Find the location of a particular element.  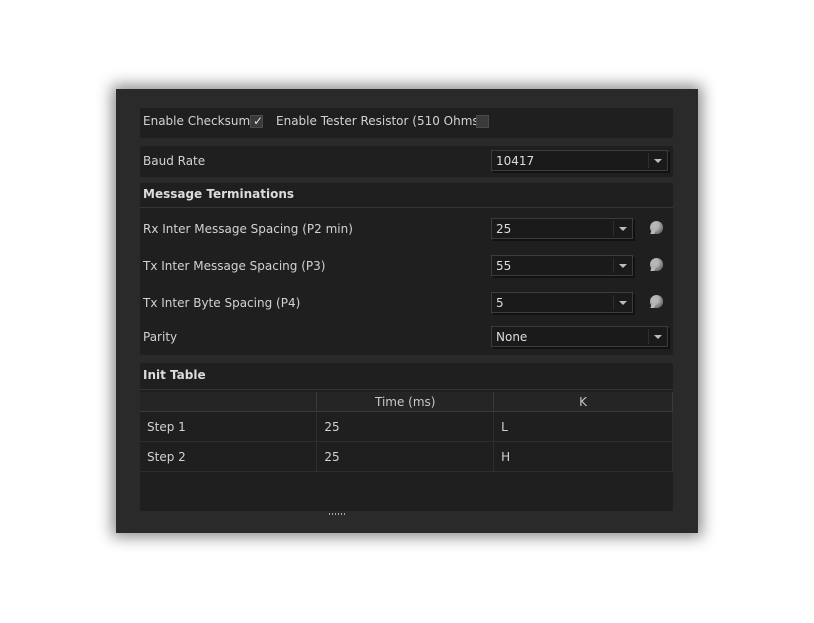

rx-spacing-select: 25 is located at coordinates (562, 228).